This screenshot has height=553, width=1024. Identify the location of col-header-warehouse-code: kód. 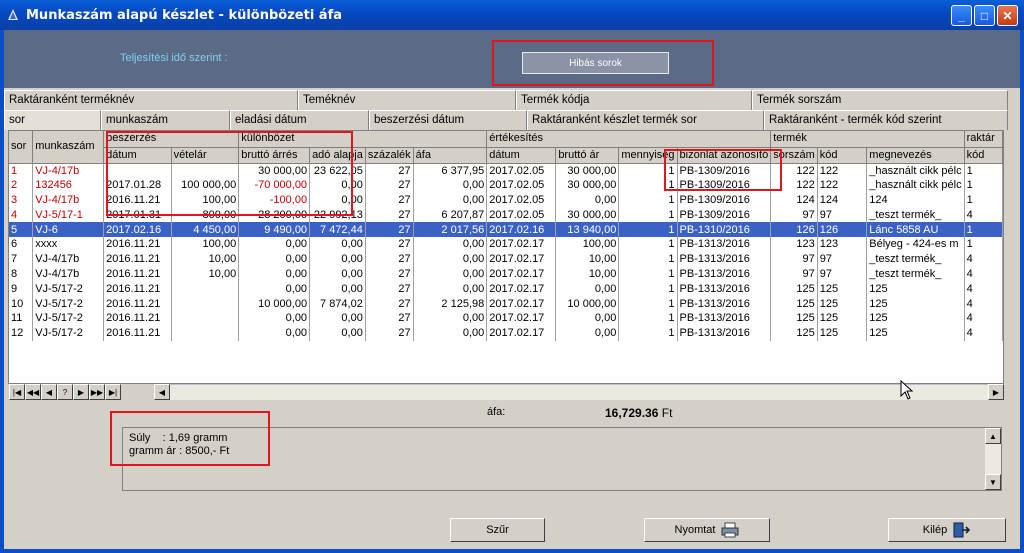
(983, 155).